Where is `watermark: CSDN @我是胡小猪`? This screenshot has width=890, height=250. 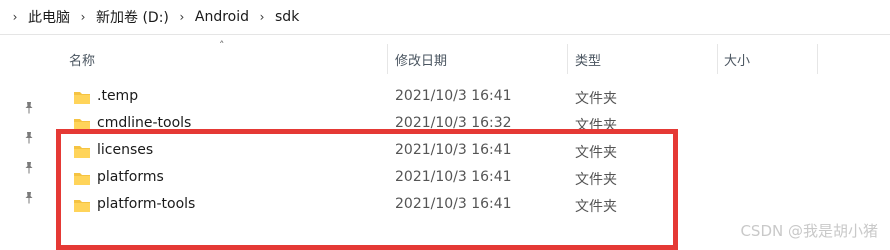 watermark: CSDN @我是胡小猪 is located at coordinates (809, 231).